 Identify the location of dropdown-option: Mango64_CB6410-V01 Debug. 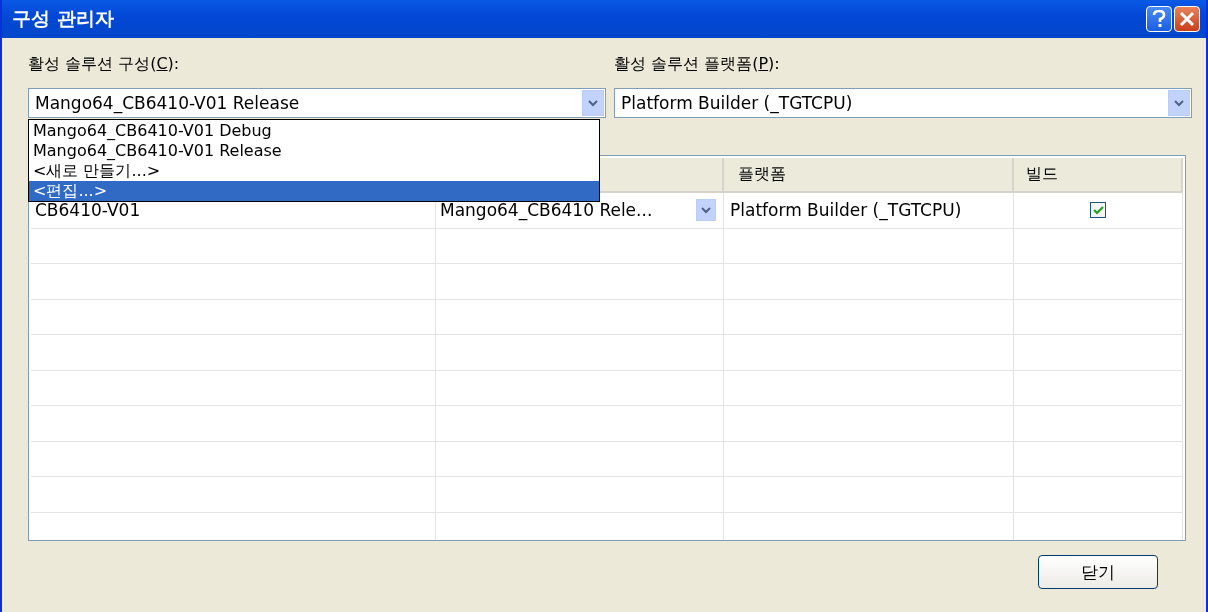
(314, 131).